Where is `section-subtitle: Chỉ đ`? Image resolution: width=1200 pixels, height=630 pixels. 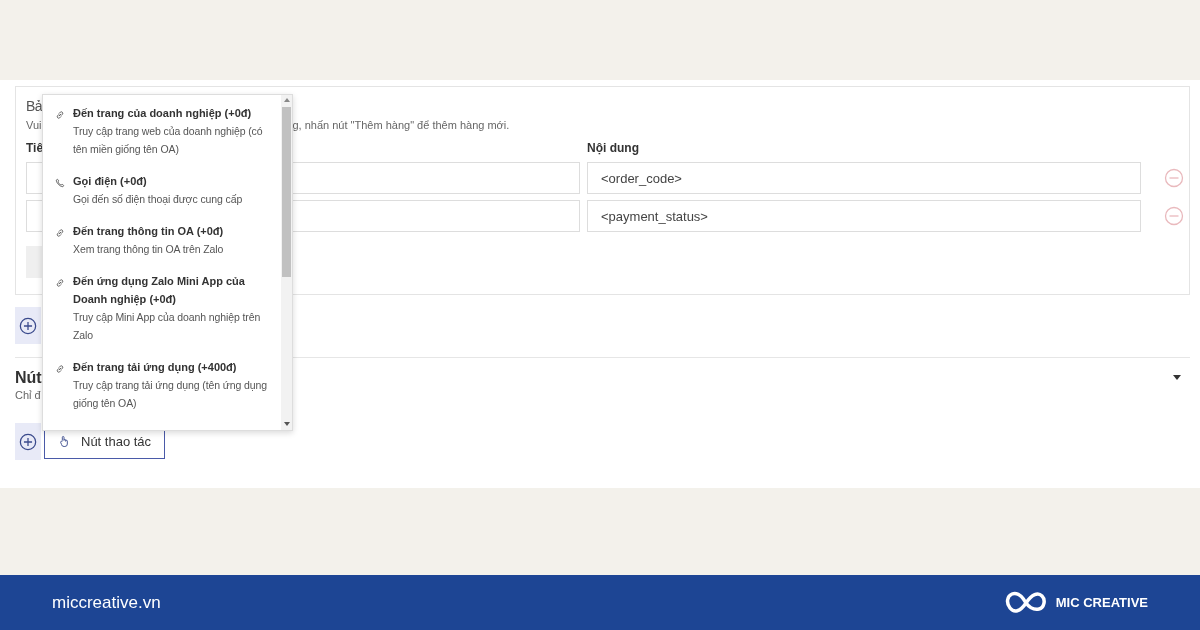 section-subtitle: Chỉ đ is located at coordinates (28, 395).